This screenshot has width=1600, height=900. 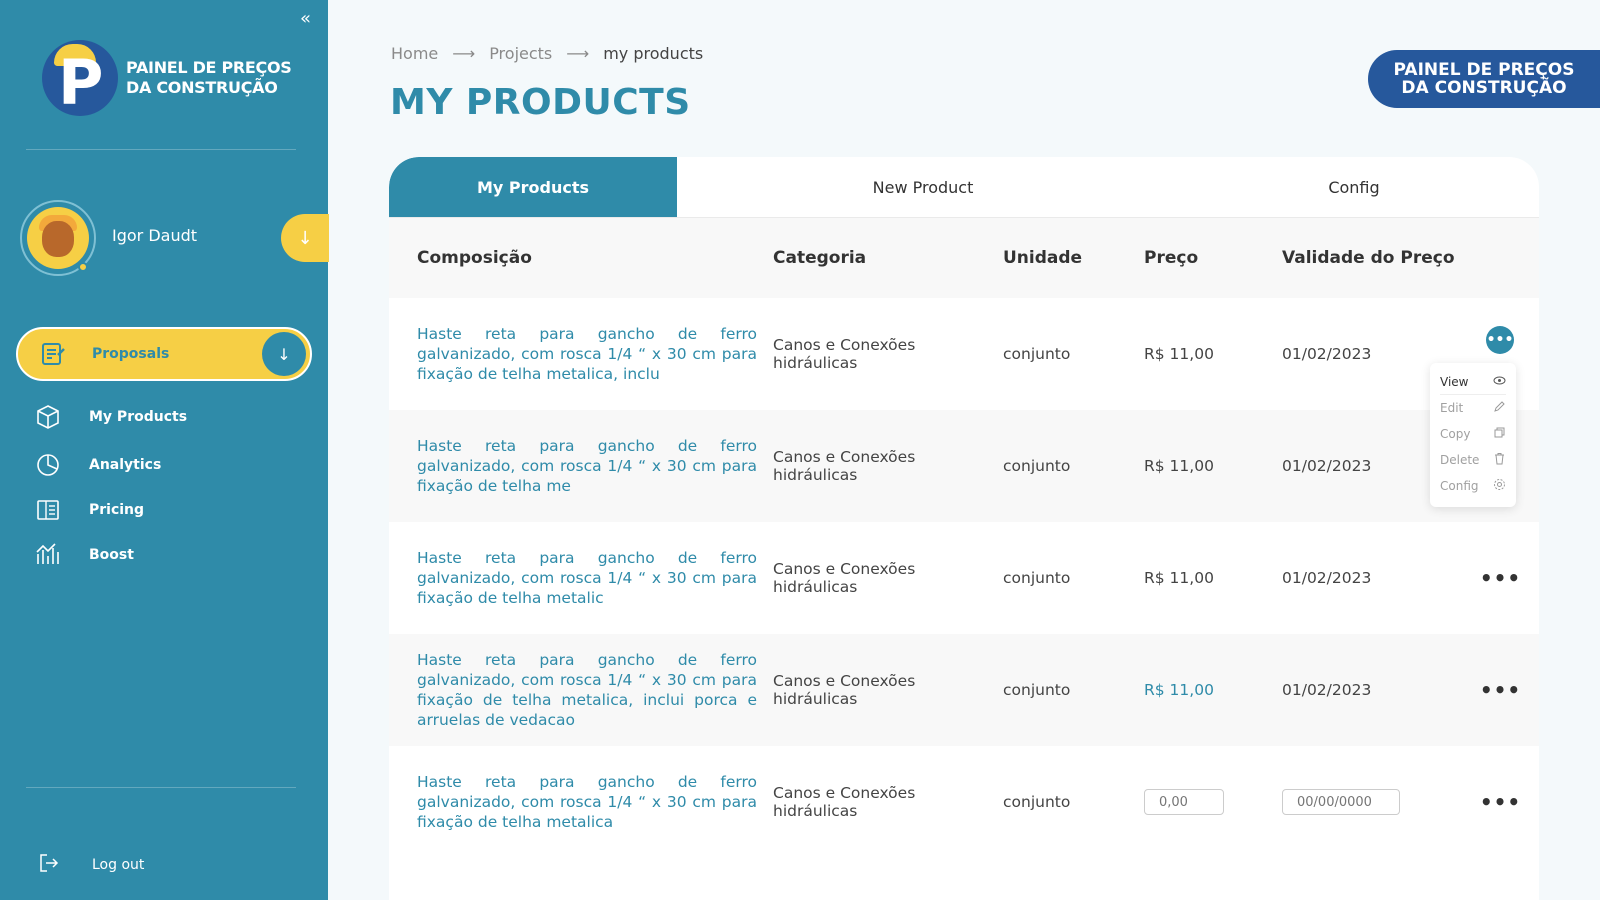 What do you see at coordinates (80, 78) in the screenshot?
I see `logo-mark: P` at bounding box center [80, 78].